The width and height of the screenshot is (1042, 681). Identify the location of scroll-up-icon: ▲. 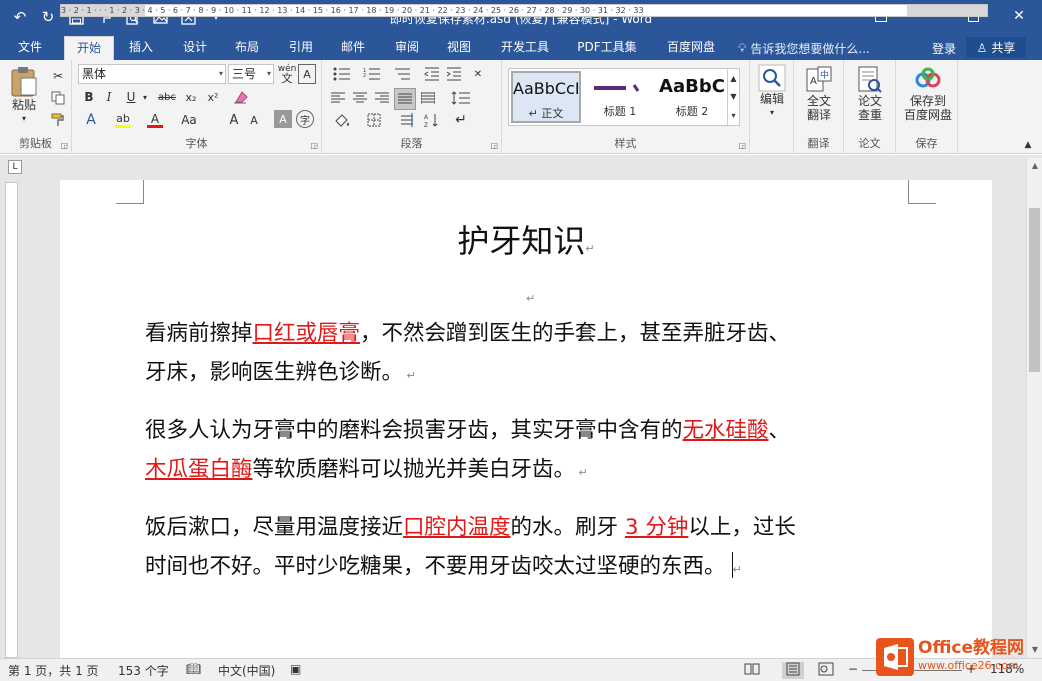
(1034, 166).